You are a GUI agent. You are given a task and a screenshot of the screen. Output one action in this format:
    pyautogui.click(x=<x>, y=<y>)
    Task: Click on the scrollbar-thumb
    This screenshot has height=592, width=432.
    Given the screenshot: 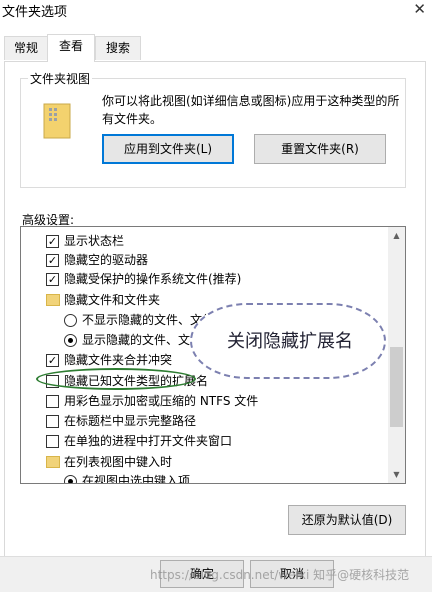 What is the action you would take?
    pyautogui.click(x=396, y=387)
    